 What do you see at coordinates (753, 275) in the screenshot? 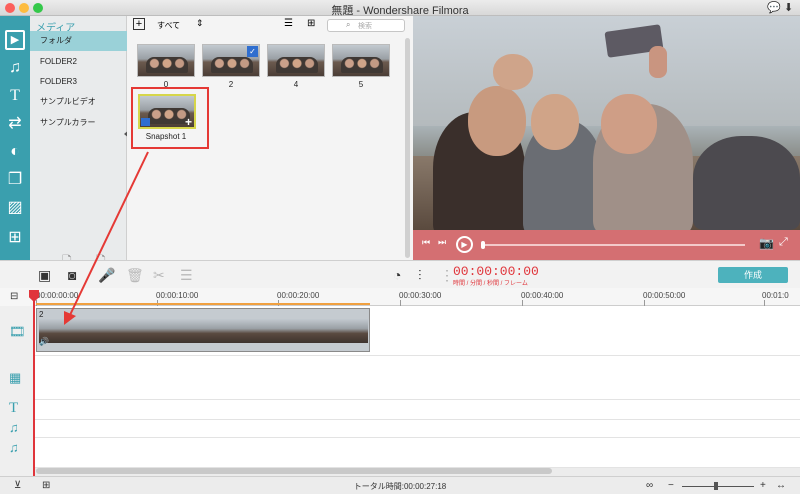
I see `export-button: 作成` at bounding box center [753, 275].